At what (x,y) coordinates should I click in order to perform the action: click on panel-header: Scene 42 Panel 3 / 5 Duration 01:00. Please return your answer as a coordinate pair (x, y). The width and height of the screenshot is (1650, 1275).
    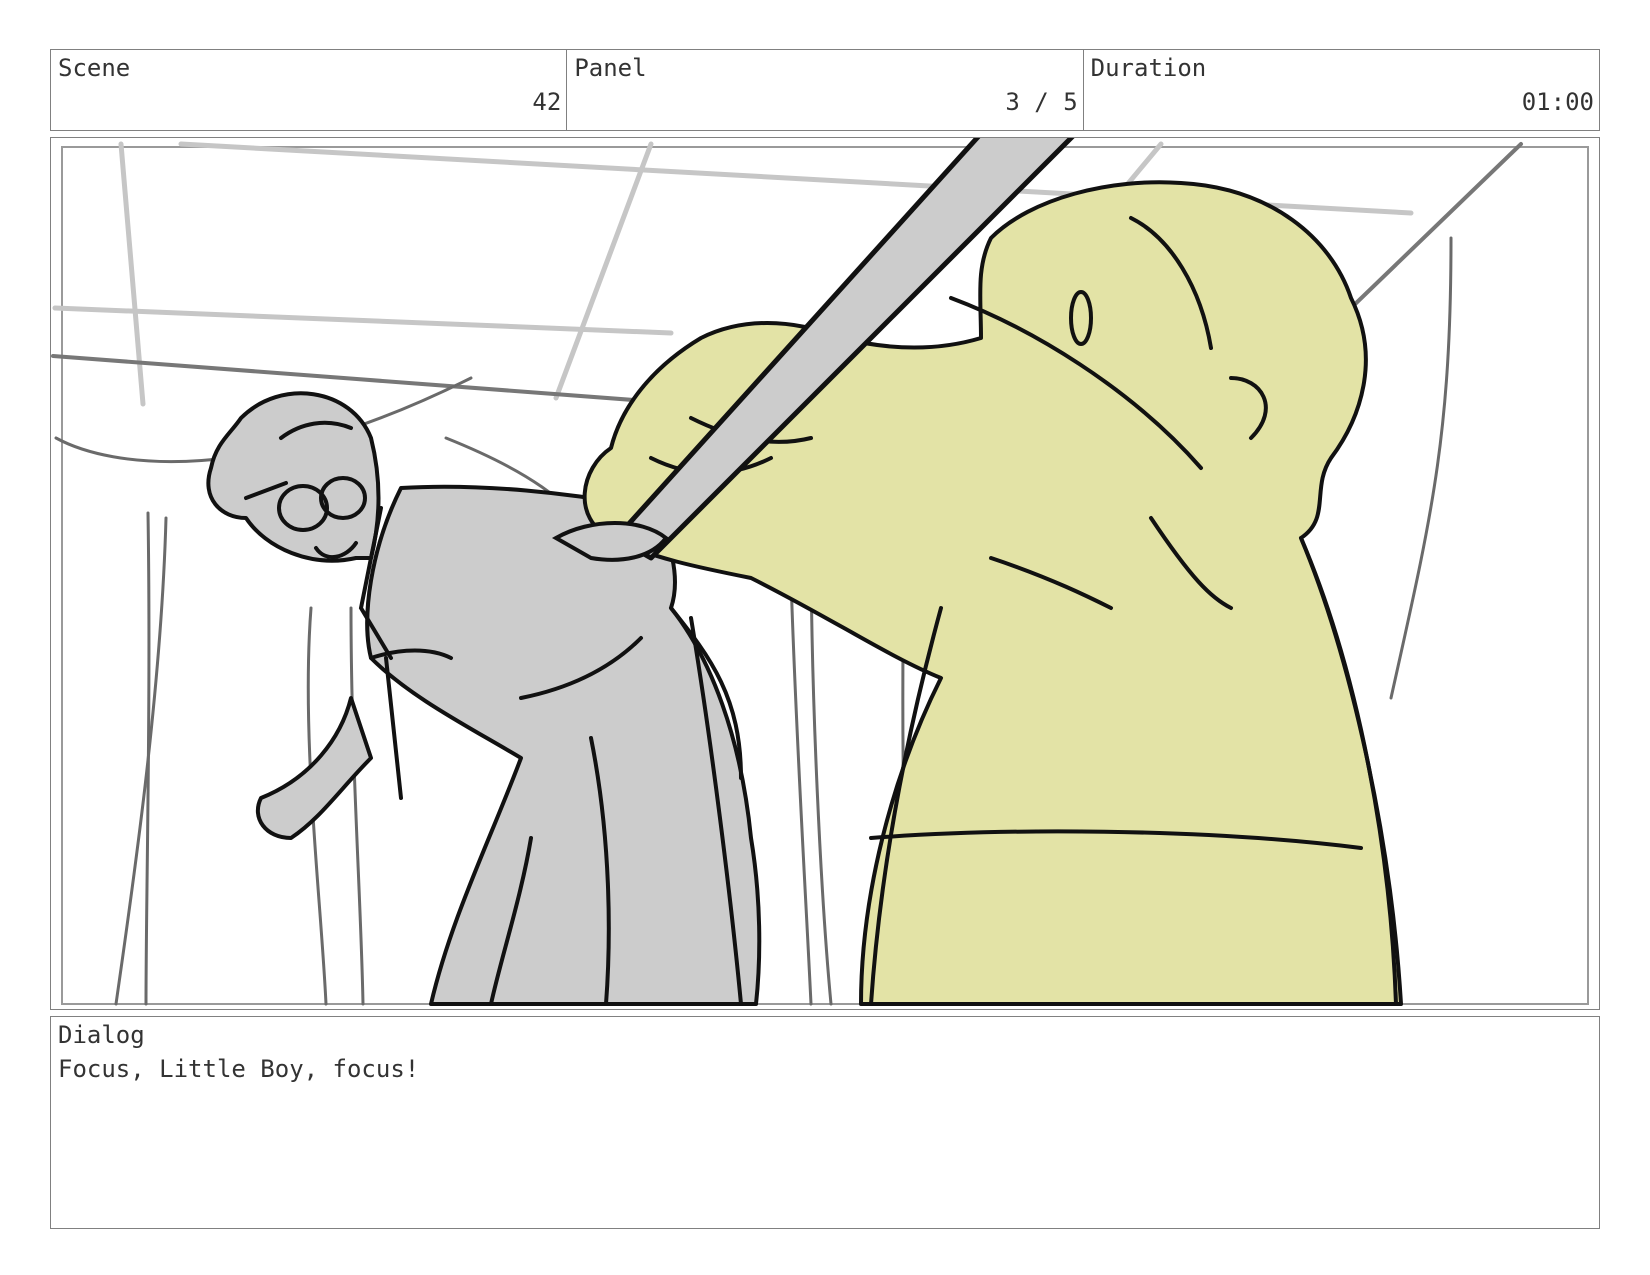
    Looking at the image, I should click on (825, 90).